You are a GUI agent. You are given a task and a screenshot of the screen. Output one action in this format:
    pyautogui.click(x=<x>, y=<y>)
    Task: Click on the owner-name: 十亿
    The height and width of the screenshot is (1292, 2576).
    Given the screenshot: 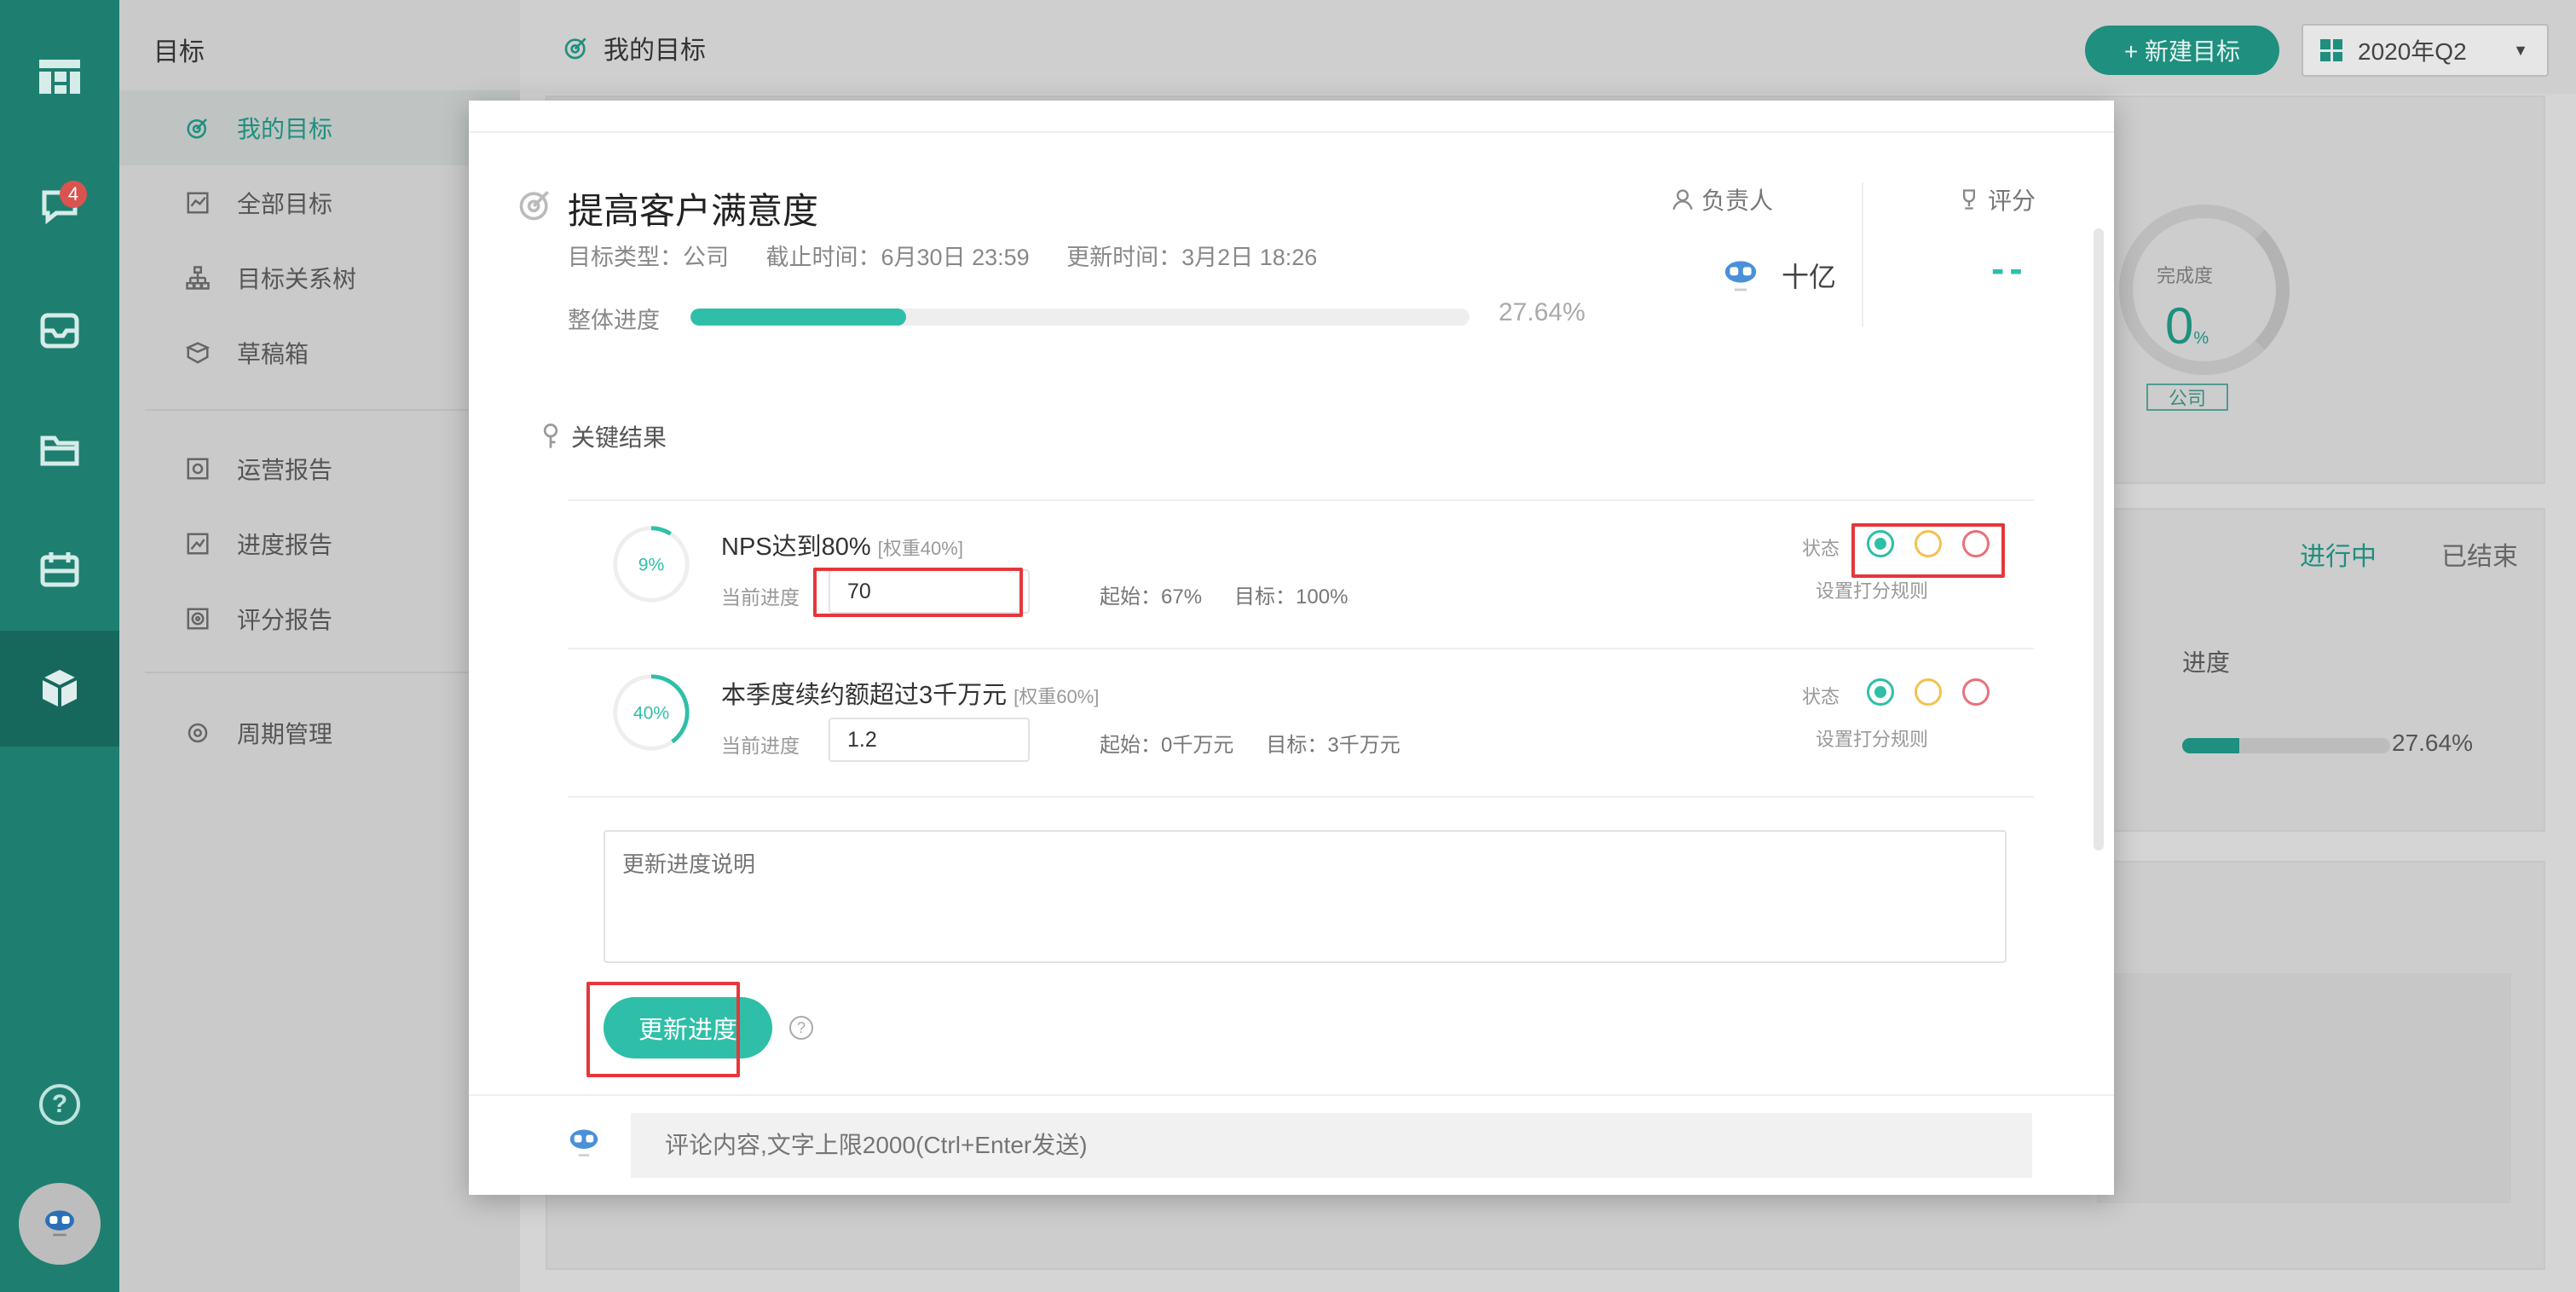 What is the action you would take?
    pyautogui.click(x=1809, y=277)
    